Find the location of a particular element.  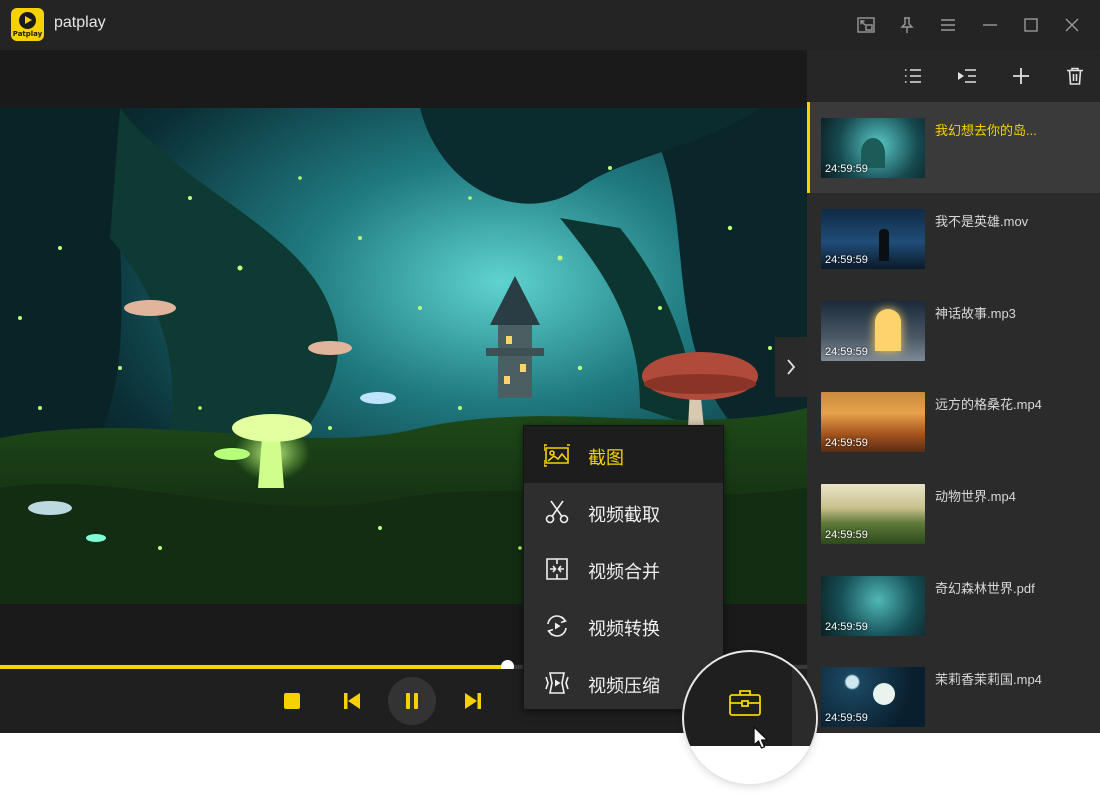

convert-icon is located at coordinates (557, 626).